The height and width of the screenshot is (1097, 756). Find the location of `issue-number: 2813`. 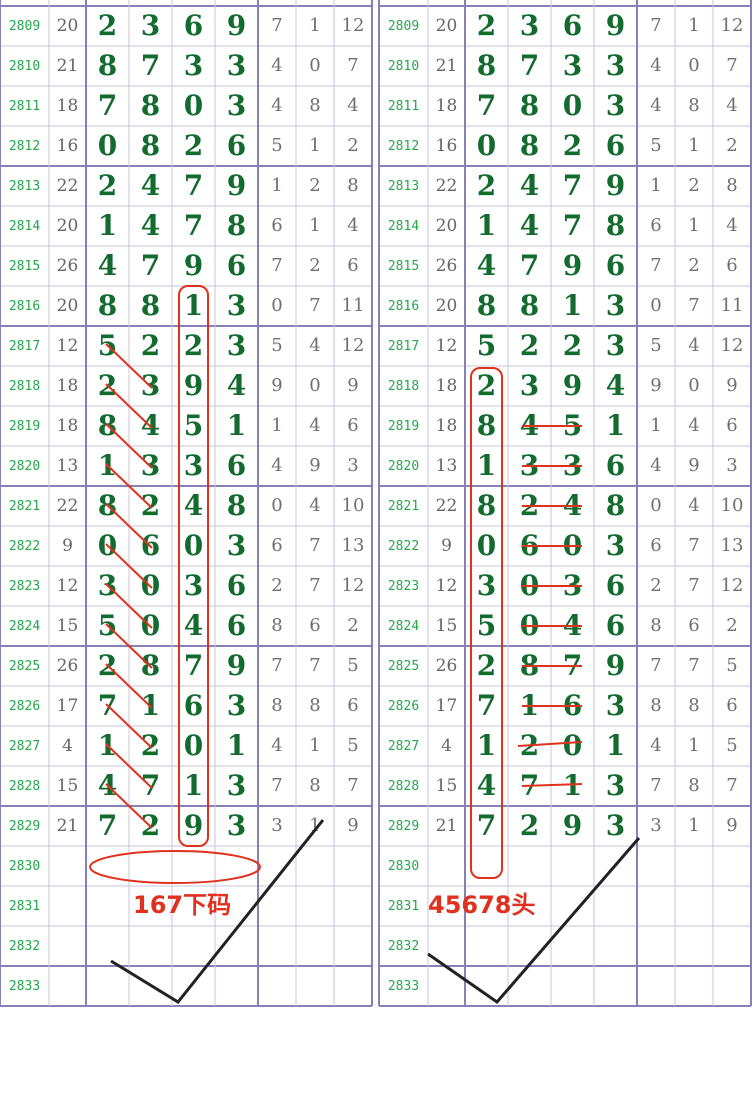

issue-number: 2813 is located at coordinates (403, 186).